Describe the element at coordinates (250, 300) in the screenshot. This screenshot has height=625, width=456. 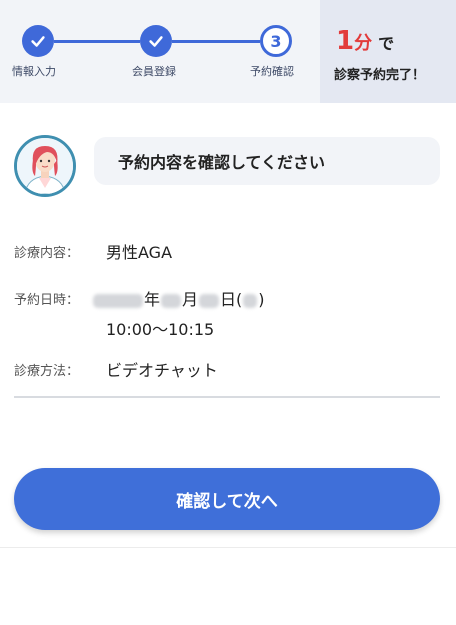
I see `redacted-weekday` at that location.